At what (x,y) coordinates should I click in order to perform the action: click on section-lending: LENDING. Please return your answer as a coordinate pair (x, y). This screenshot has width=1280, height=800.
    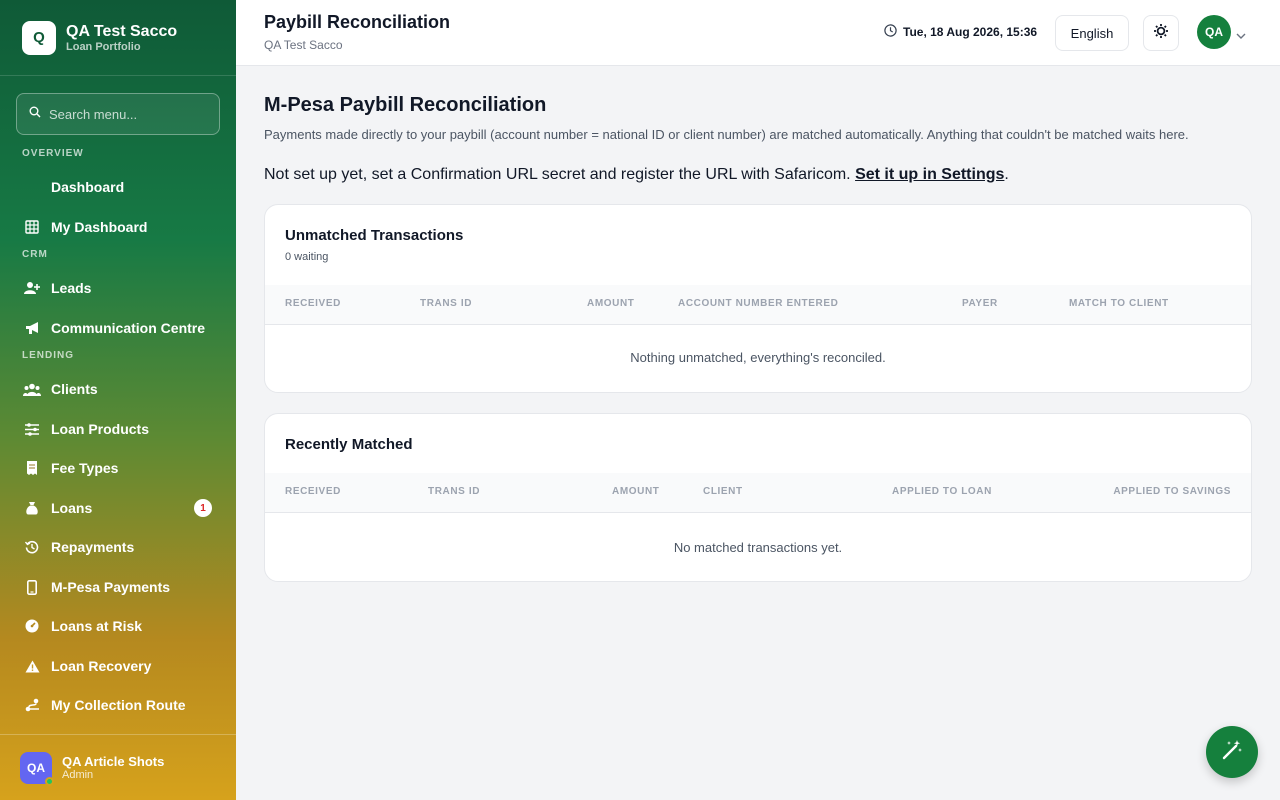
    Looking at the image, I should click on (48, 355).